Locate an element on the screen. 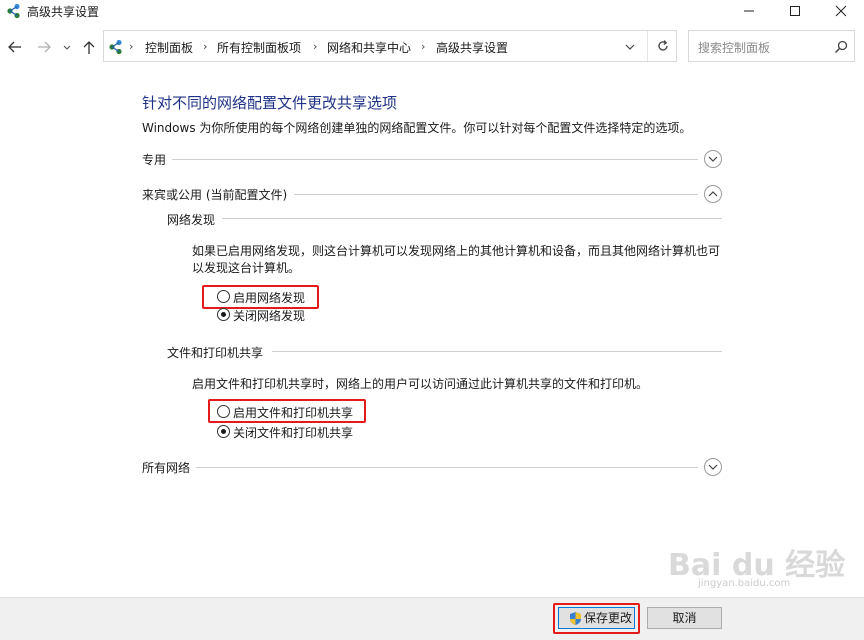 This screenshot has height=640, width=864. radio-label: 启用网络发现 is located at coordinates (269, 297).